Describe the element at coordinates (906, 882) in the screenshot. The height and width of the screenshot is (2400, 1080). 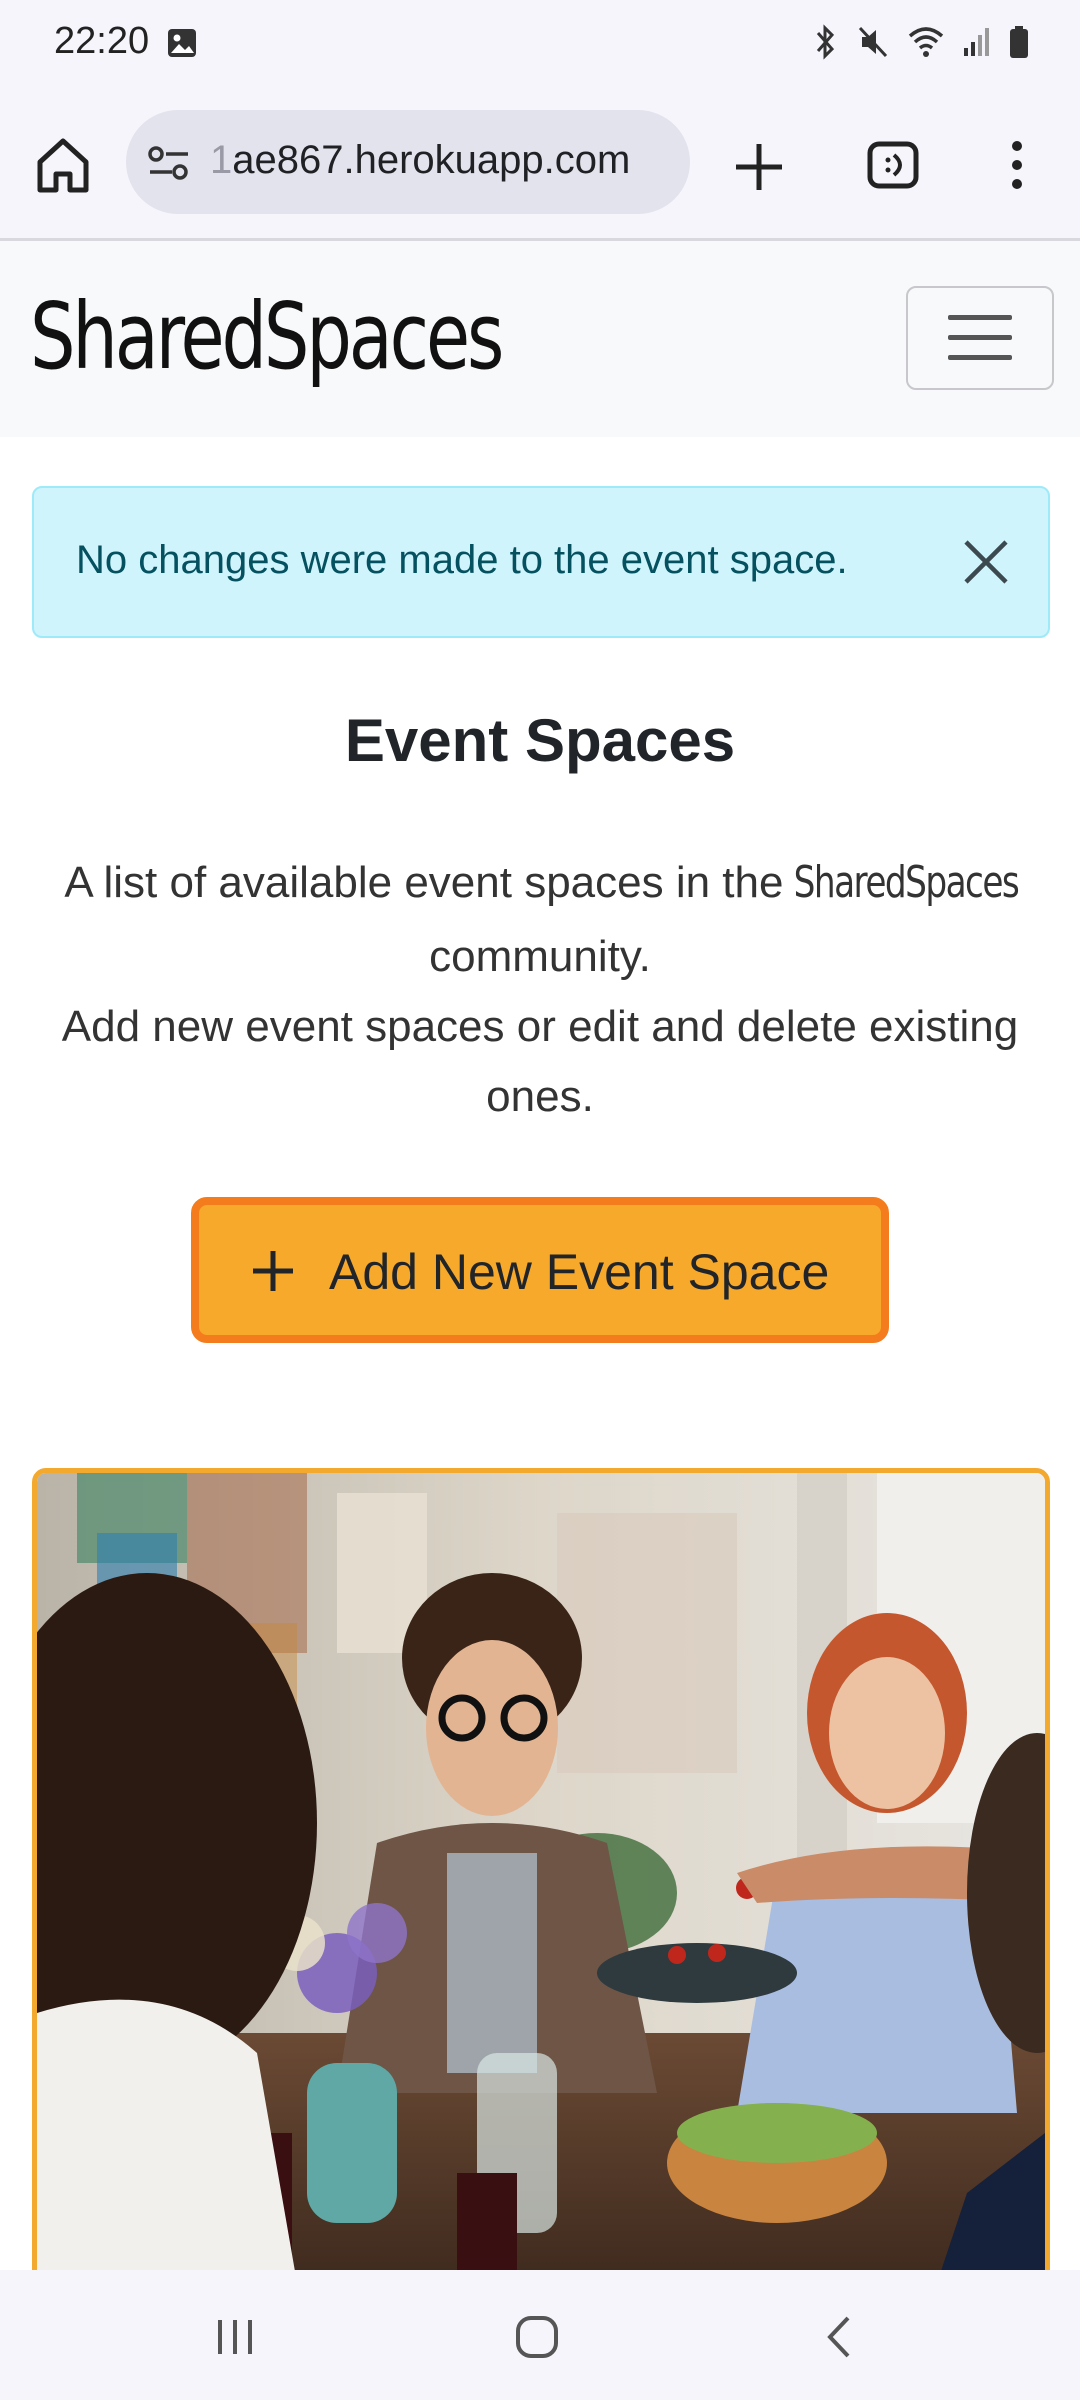
I see `description-brand: SharedSpaces` at that location.